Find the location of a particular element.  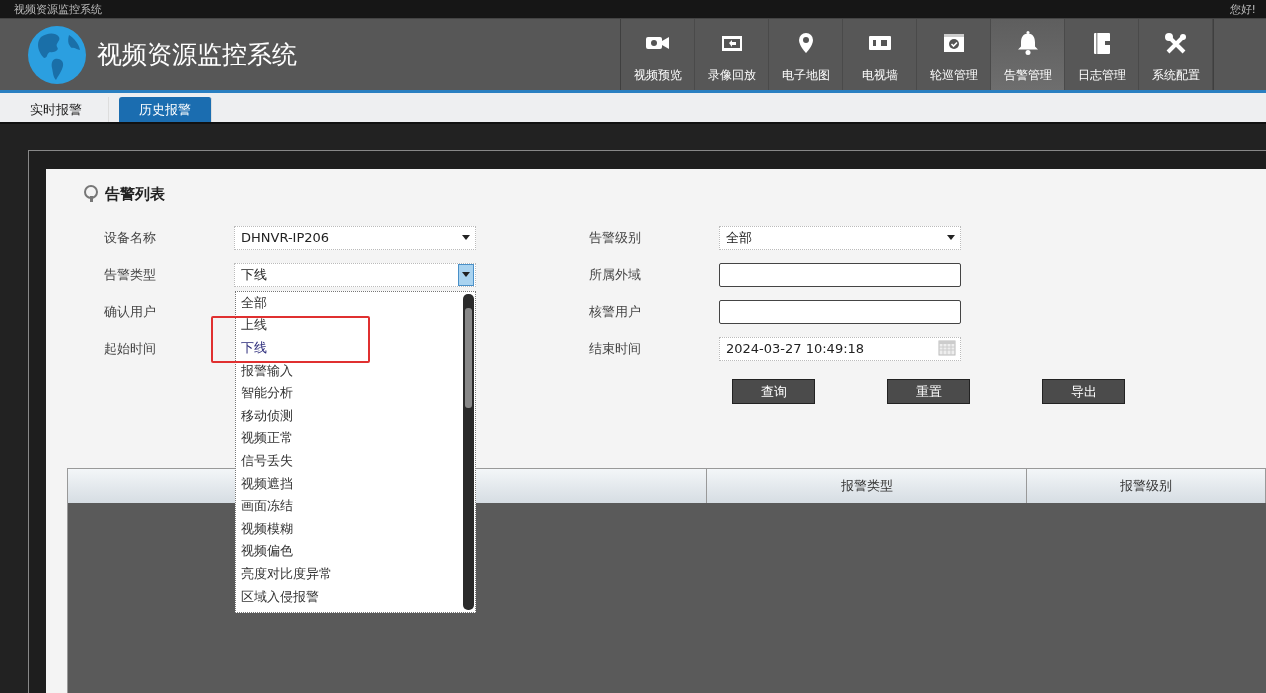

dropdown-option: 视频正常 is located at coordinates (351, 438).